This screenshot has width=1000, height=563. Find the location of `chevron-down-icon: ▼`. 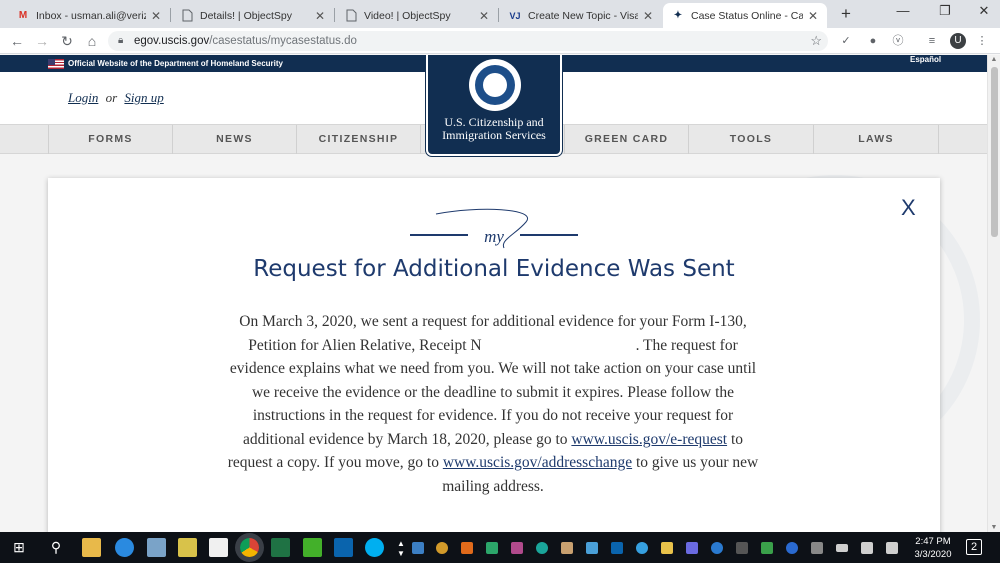

chevron-down-icon: ▼ is located at coordinates (401, 553).